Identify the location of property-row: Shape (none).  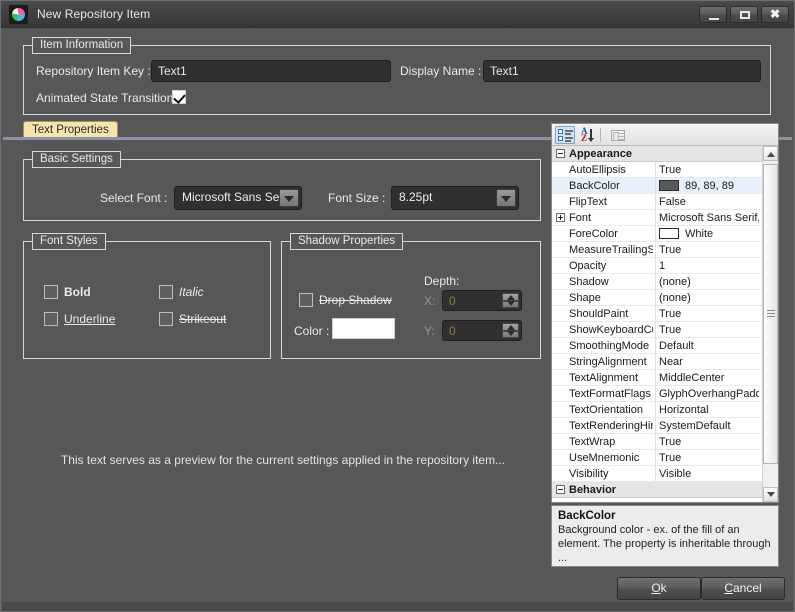
(665, 298).